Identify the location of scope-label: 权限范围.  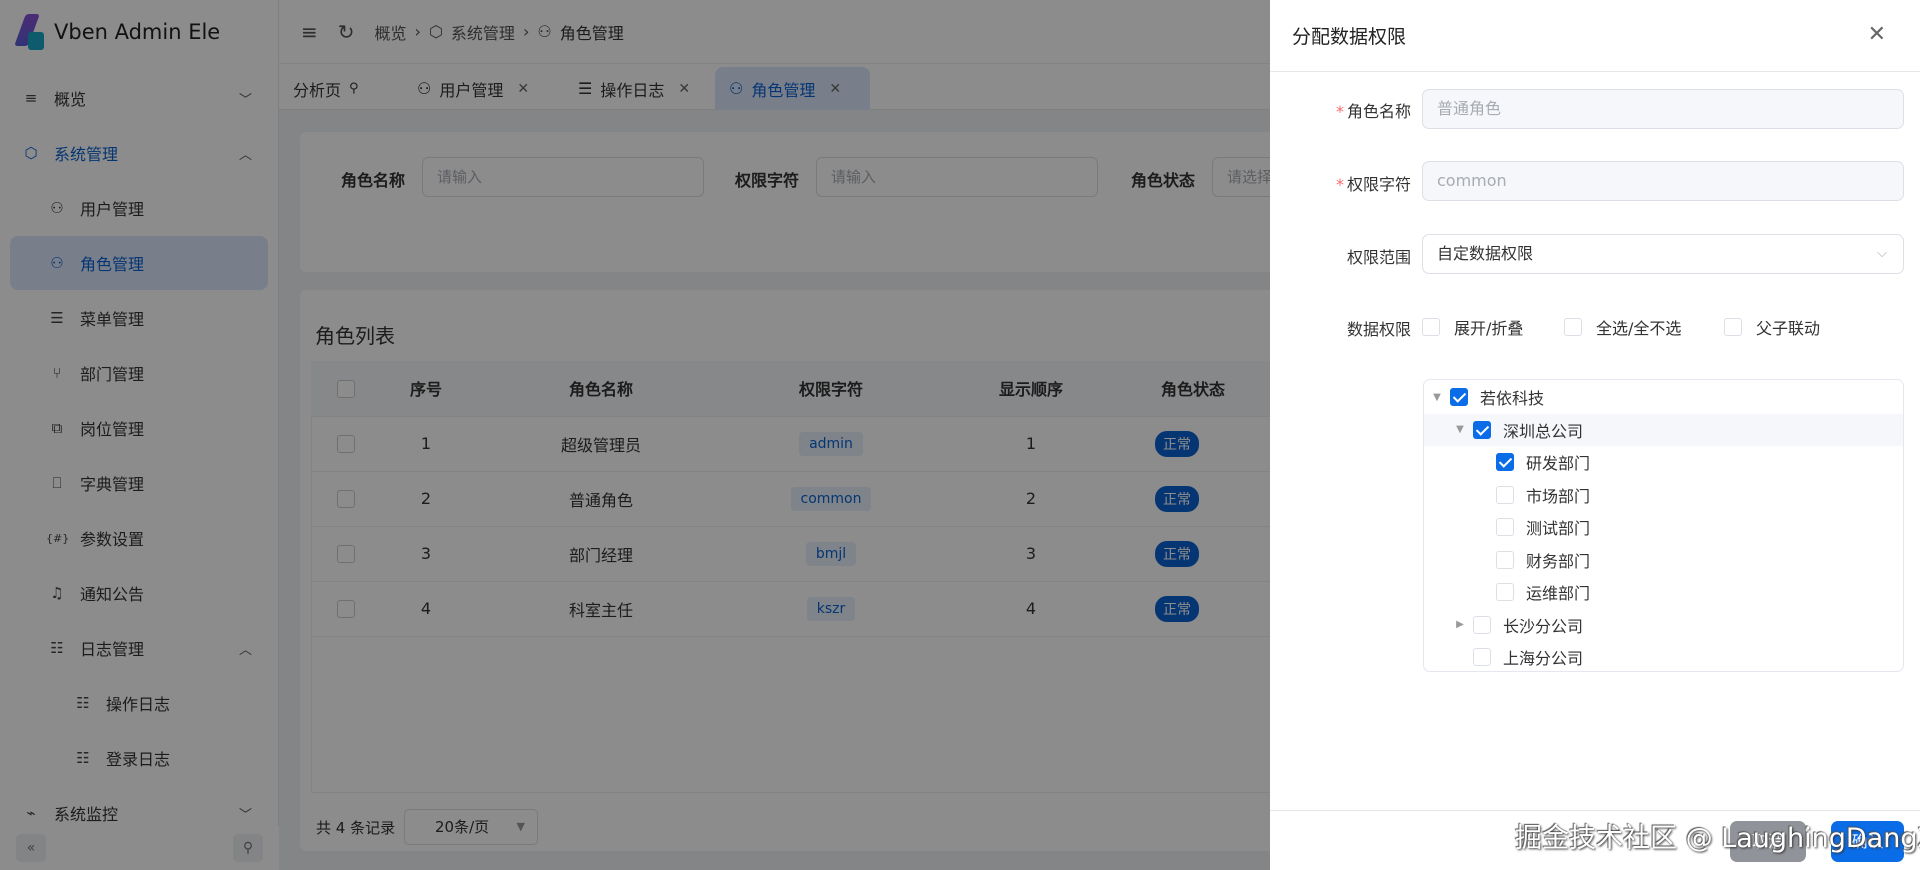
(1378, 257).